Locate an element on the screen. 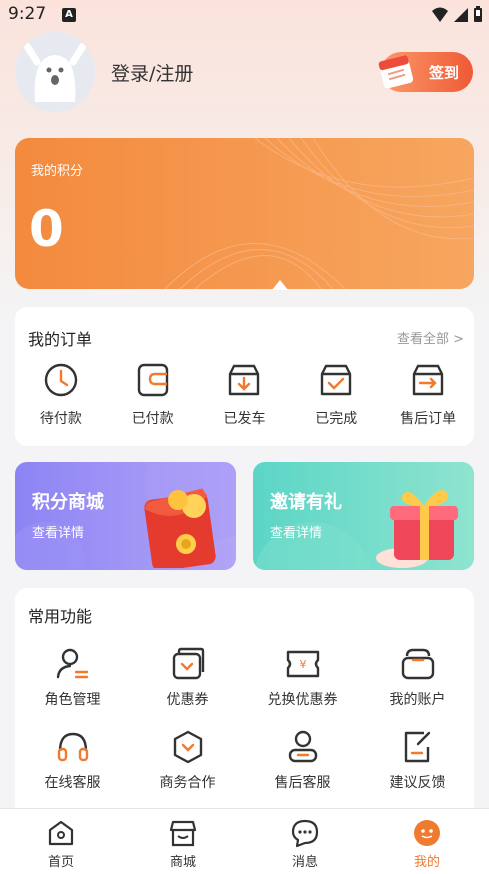 The height and width of the screenshot is (874, 489). coupon-icon is located at coordinates (188, 663).